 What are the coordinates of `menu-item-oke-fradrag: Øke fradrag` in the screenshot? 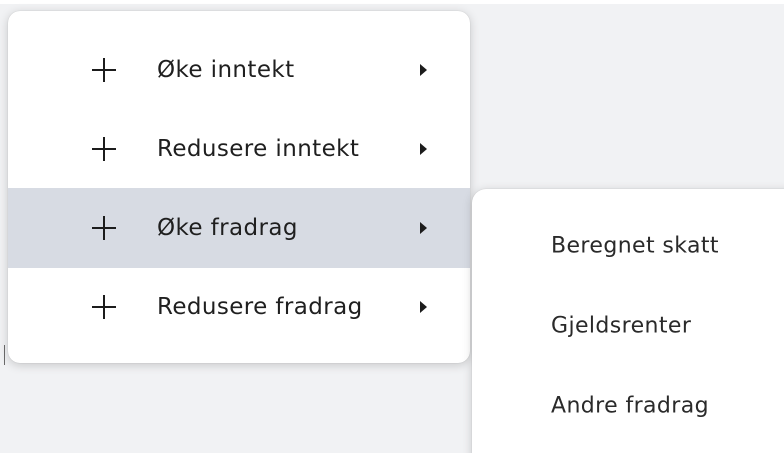 It's located at (239, 228).